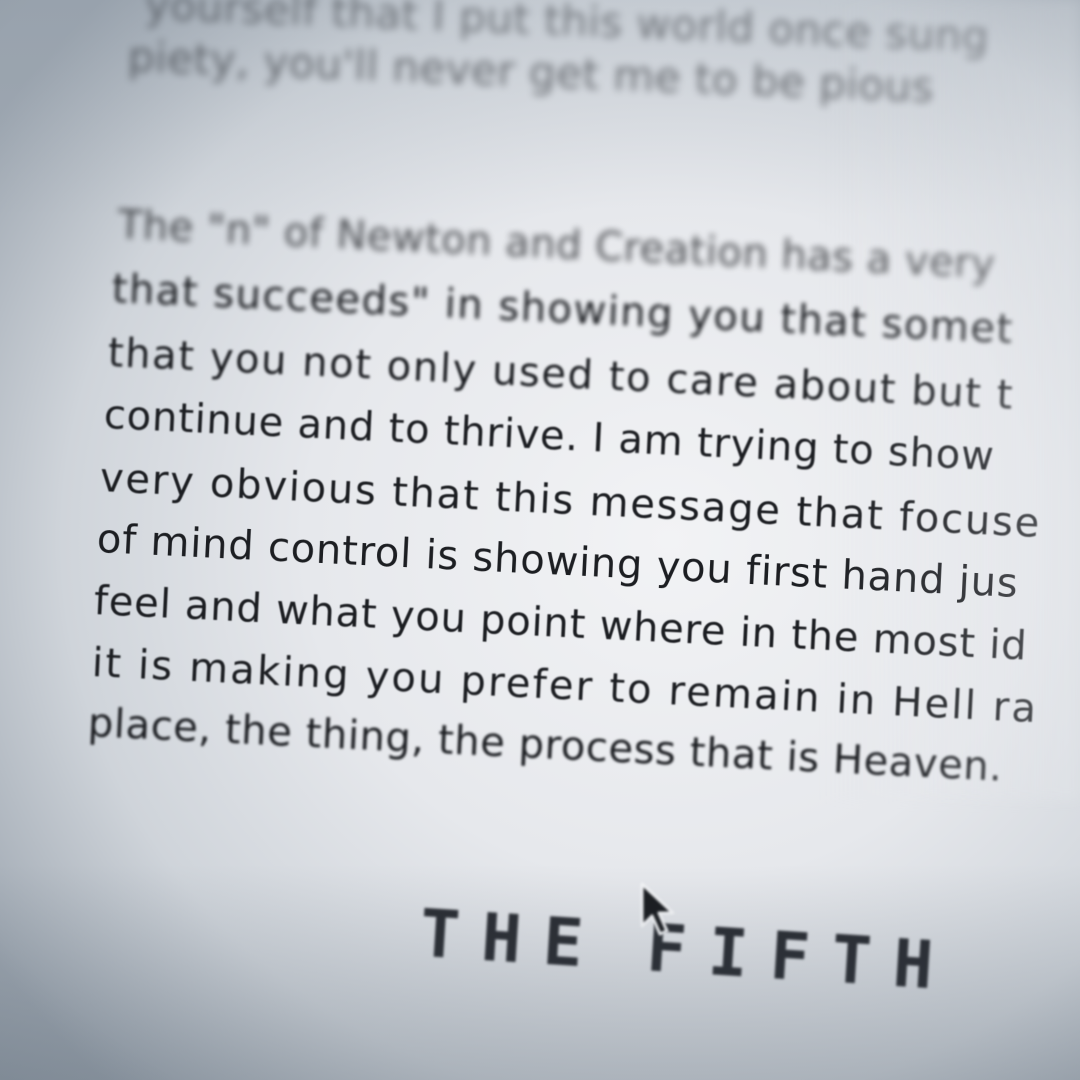 The image size is (1080, 1080). What do you see at coordinates (801, 957) in the screenshot?
I see `heading-word-fifth: FIFTH` at bounding box center [801, 957].